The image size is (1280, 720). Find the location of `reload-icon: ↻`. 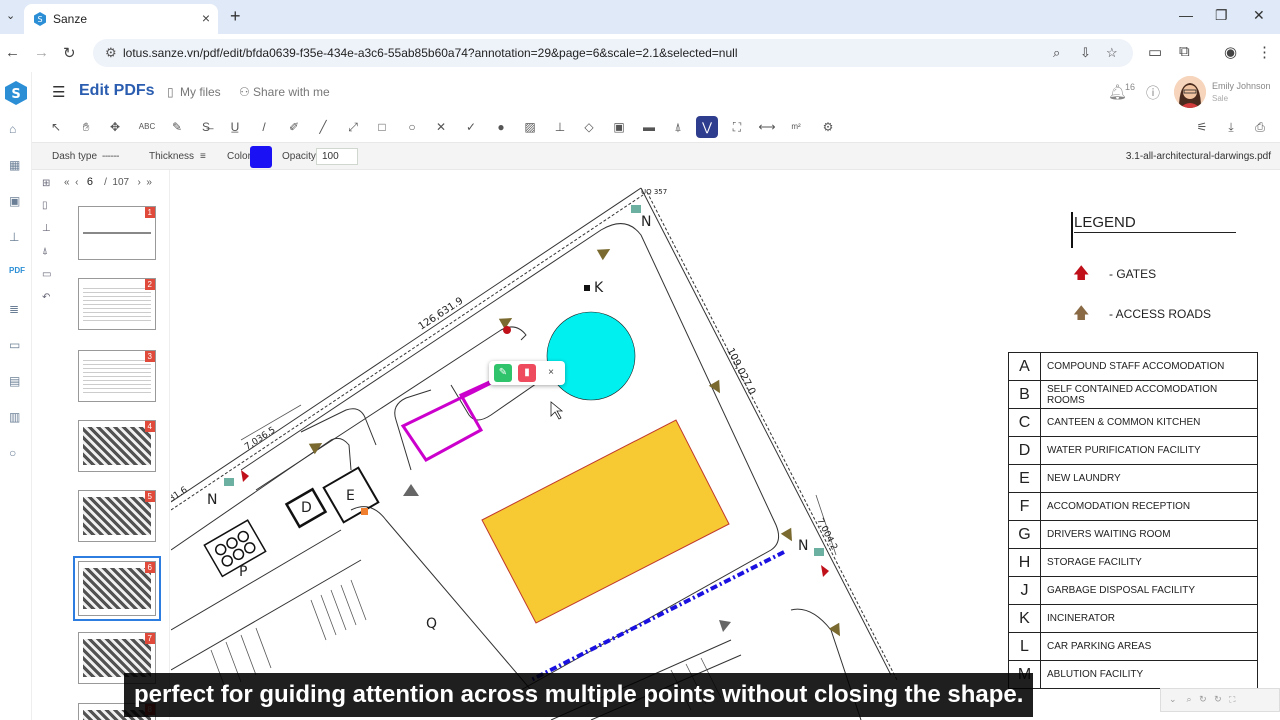

reload-icon: ↻ is located at coordinates (69, 53).